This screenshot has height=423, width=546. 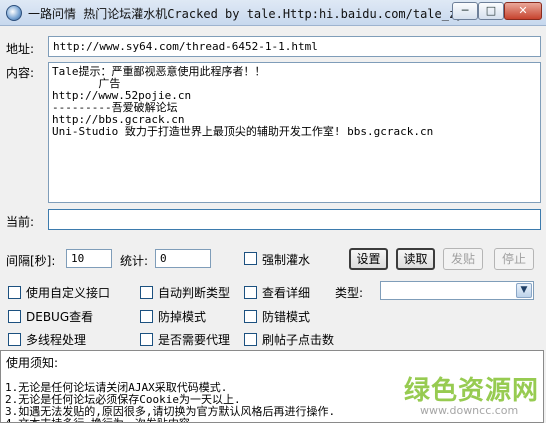 I want to click on refresh-clicks-checkbox, so click(x=250, y=339).